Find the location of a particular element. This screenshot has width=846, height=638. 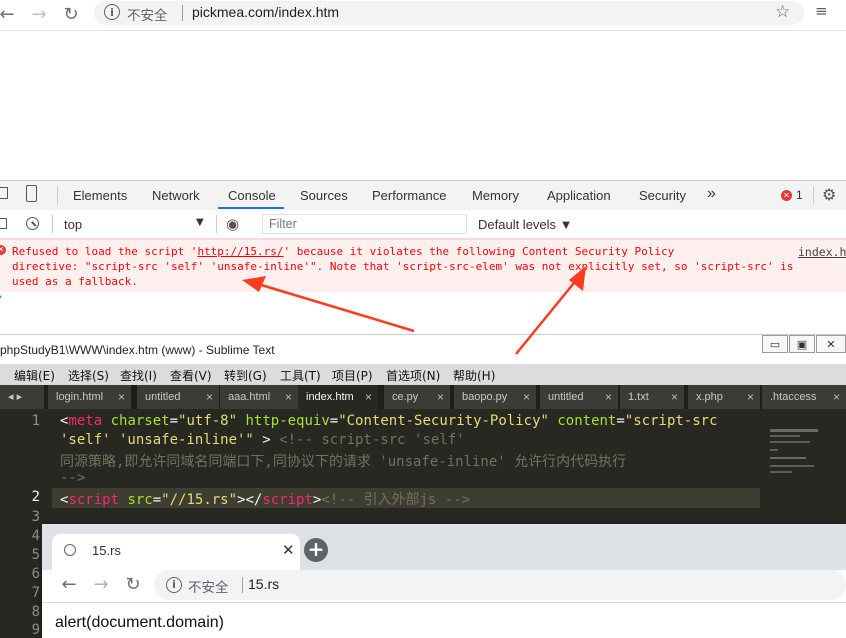

tab-elements: Elements is located at coordinates (100, 195).